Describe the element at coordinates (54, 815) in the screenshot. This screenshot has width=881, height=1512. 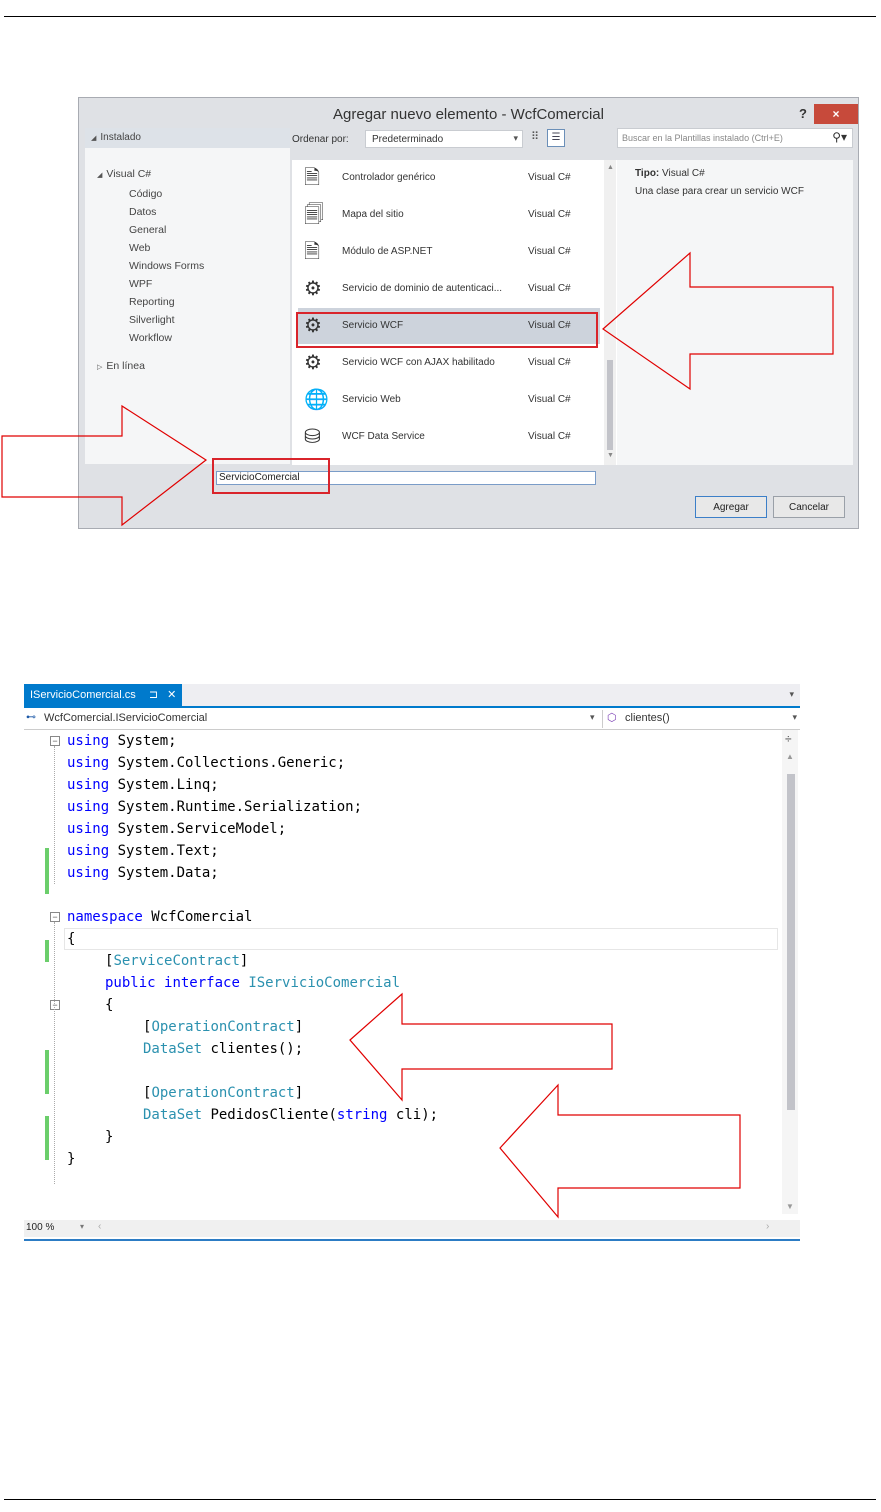
I see `fold-guide` at that location.